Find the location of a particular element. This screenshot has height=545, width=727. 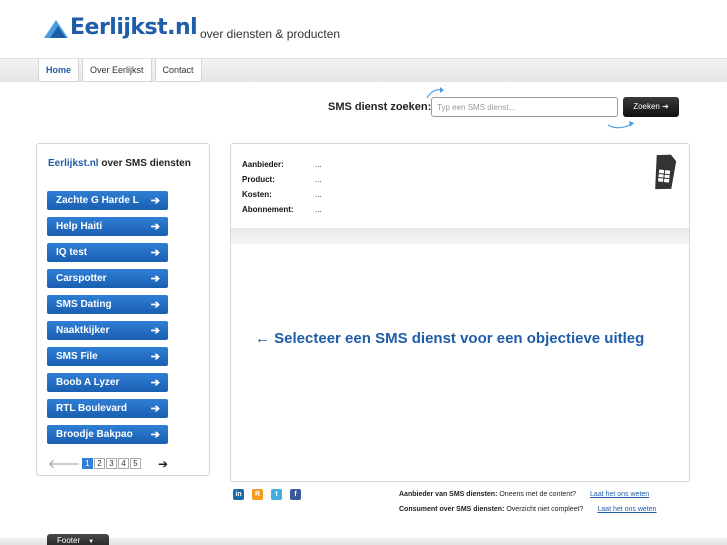

footer-toggle-label: Footer is located at coordinates (69, 540).